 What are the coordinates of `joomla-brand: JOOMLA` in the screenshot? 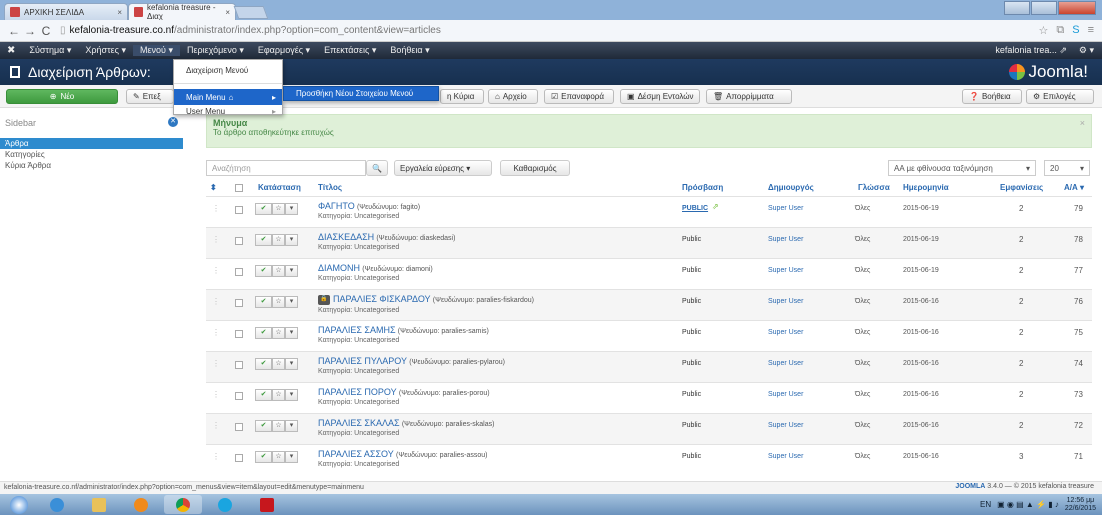 It's located at (970, 486).